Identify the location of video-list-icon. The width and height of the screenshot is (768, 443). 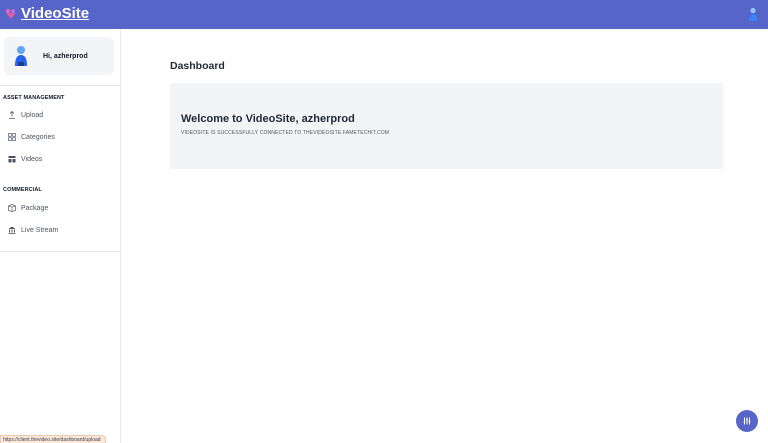
(12, 159).